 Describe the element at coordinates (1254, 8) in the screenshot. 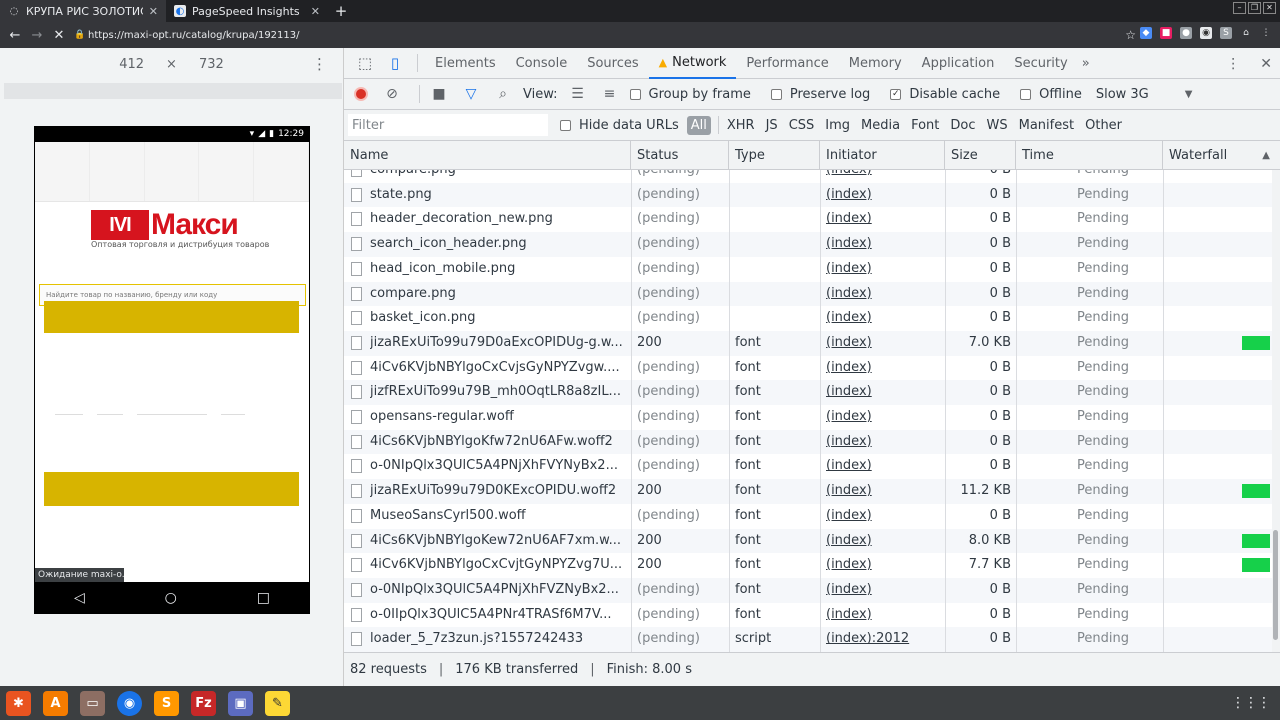

I see `restore-icon: ❐` at that location.